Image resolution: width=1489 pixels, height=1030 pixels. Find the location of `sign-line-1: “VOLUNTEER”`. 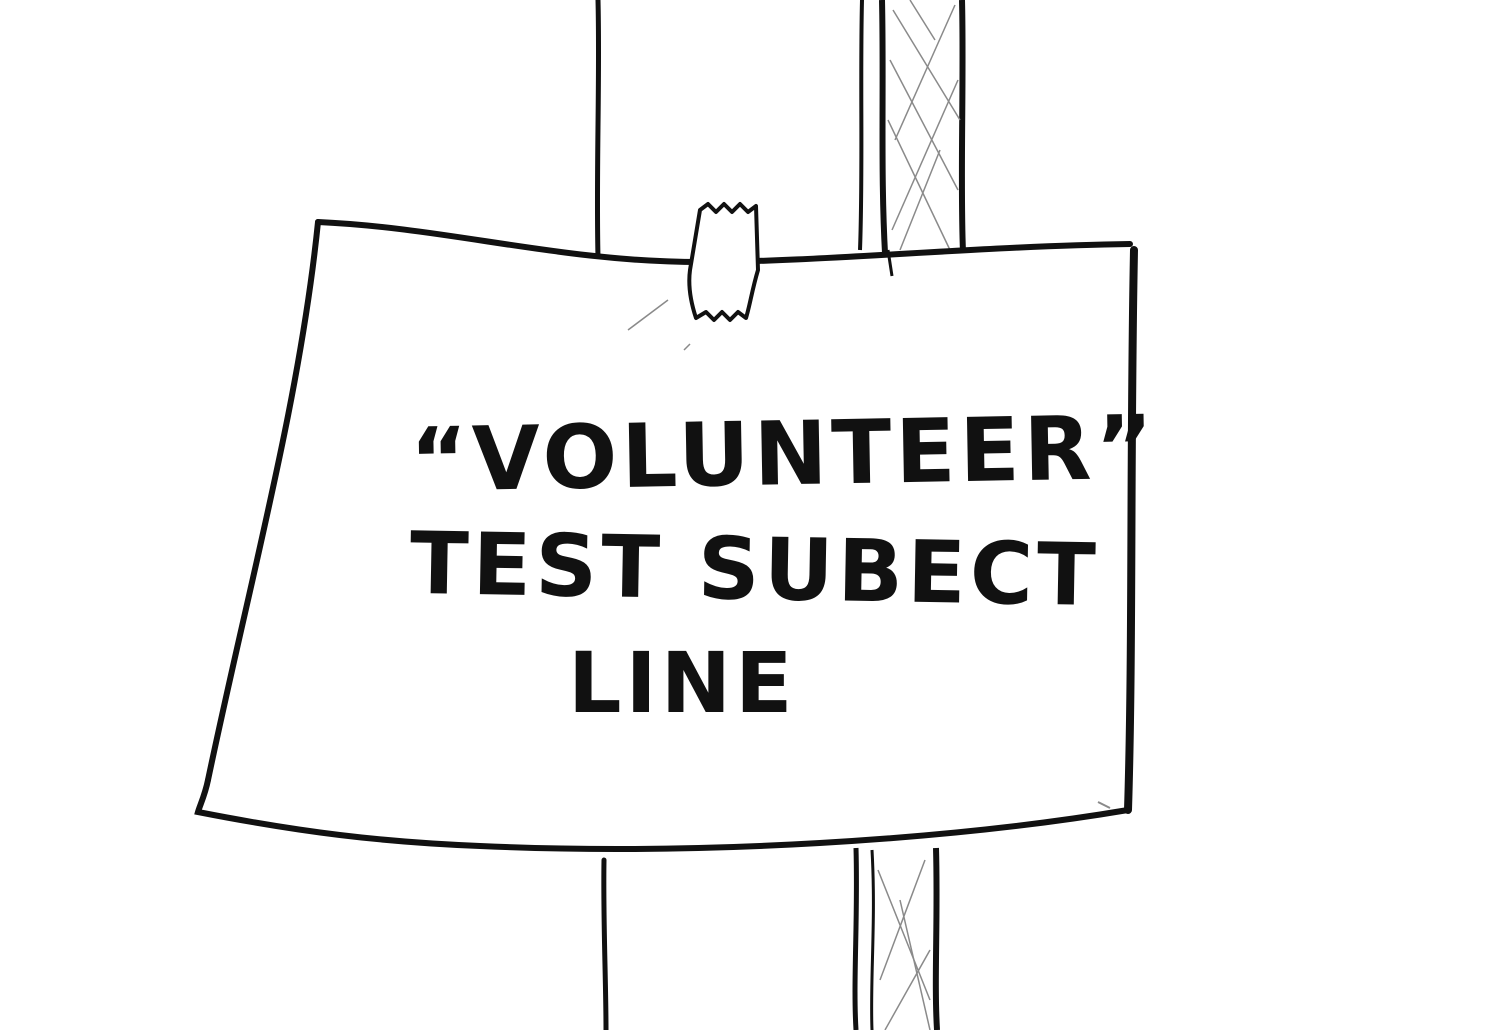

sign-line-1: “VOLUNTEER” is located at coordinates (783, 454).